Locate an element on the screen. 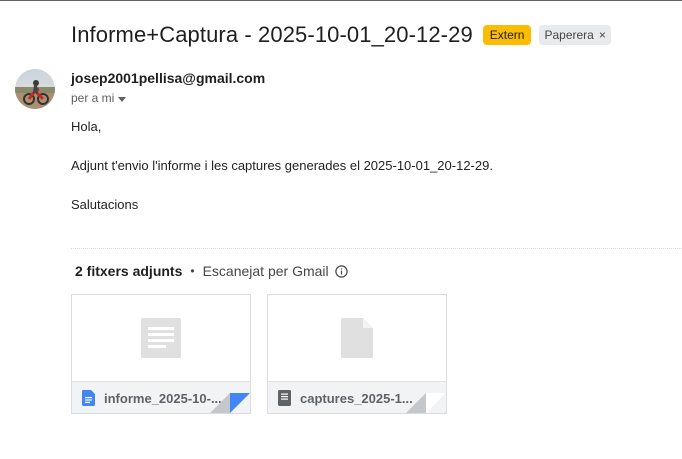 The height and width of the screenshot is (459, 682). recipients-text: per a mi is located at coordinates (93, 98).